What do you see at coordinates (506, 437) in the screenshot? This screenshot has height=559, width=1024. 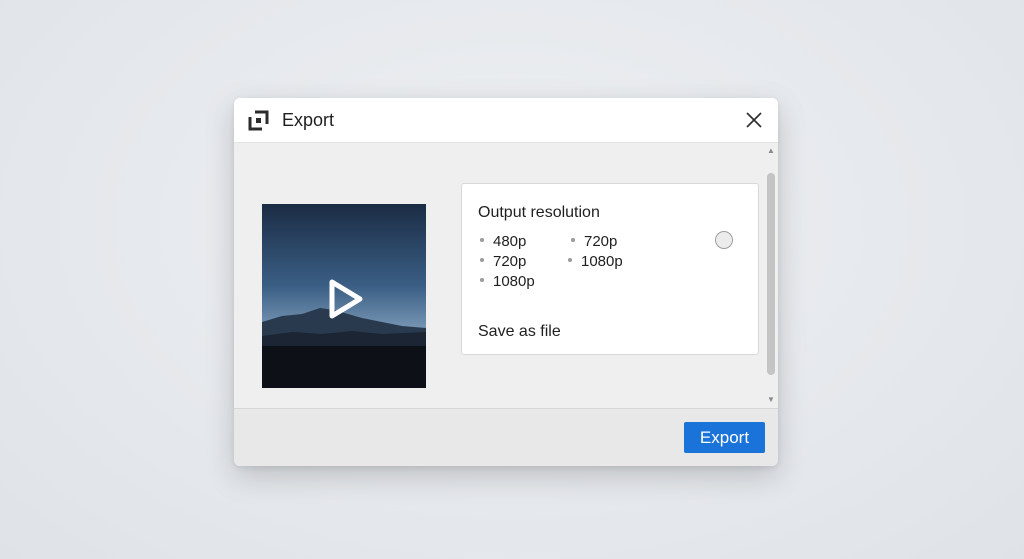 I see `dialog-footer: Export` at bounding box center [506, 437].